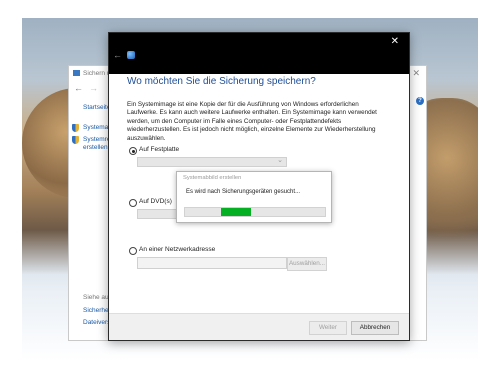 This screenshot has width=500, height=375. I want to click on radio-network-label: An einer Netzwerkadresse, so click(177, 249).